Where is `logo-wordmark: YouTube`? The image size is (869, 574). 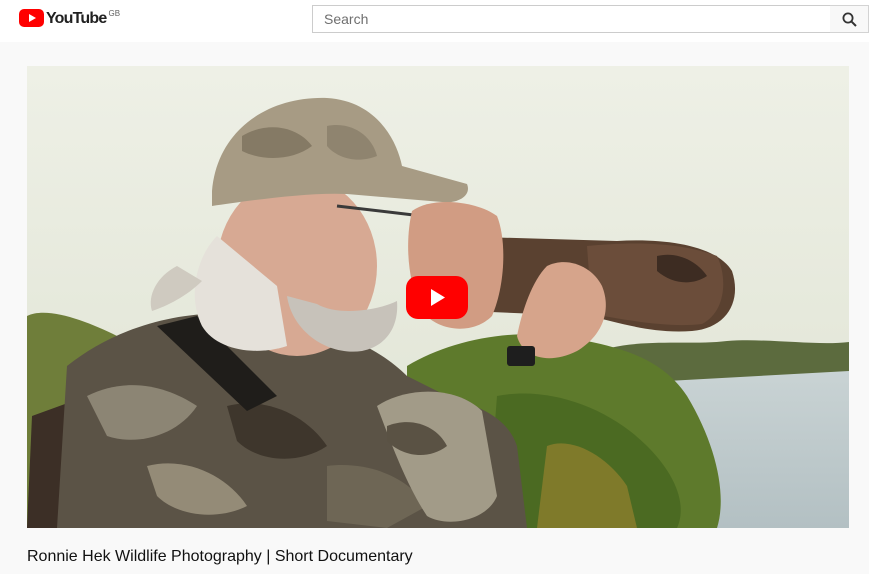
logo-wordmark: YouTube is located at coordinates (76, 18).